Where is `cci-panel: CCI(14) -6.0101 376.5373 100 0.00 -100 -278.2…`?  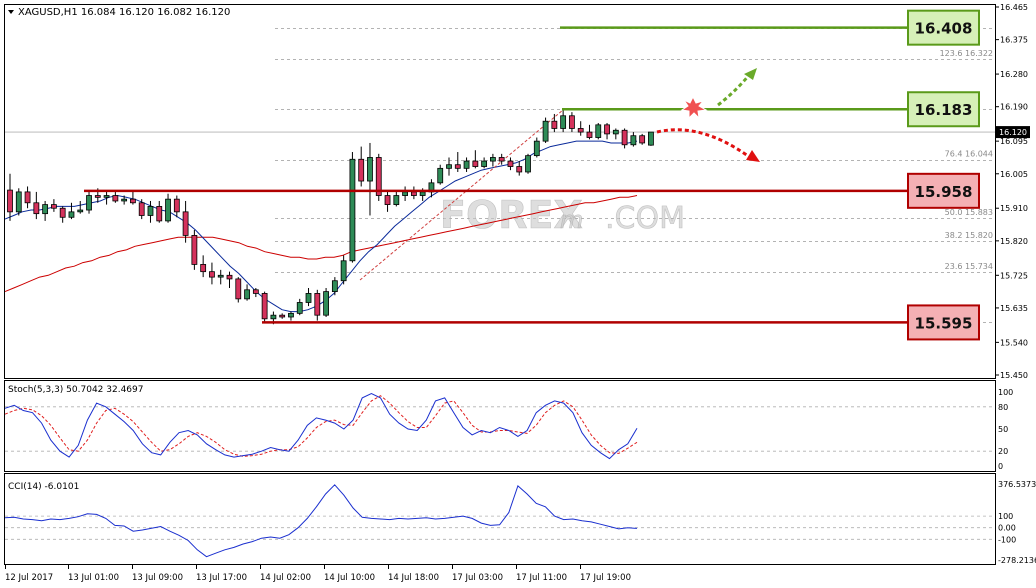 cci-panel: CCI(14) -6.0101 376.5373 100 0.00 -100 -278.2… is located at coordinates (520, 522).